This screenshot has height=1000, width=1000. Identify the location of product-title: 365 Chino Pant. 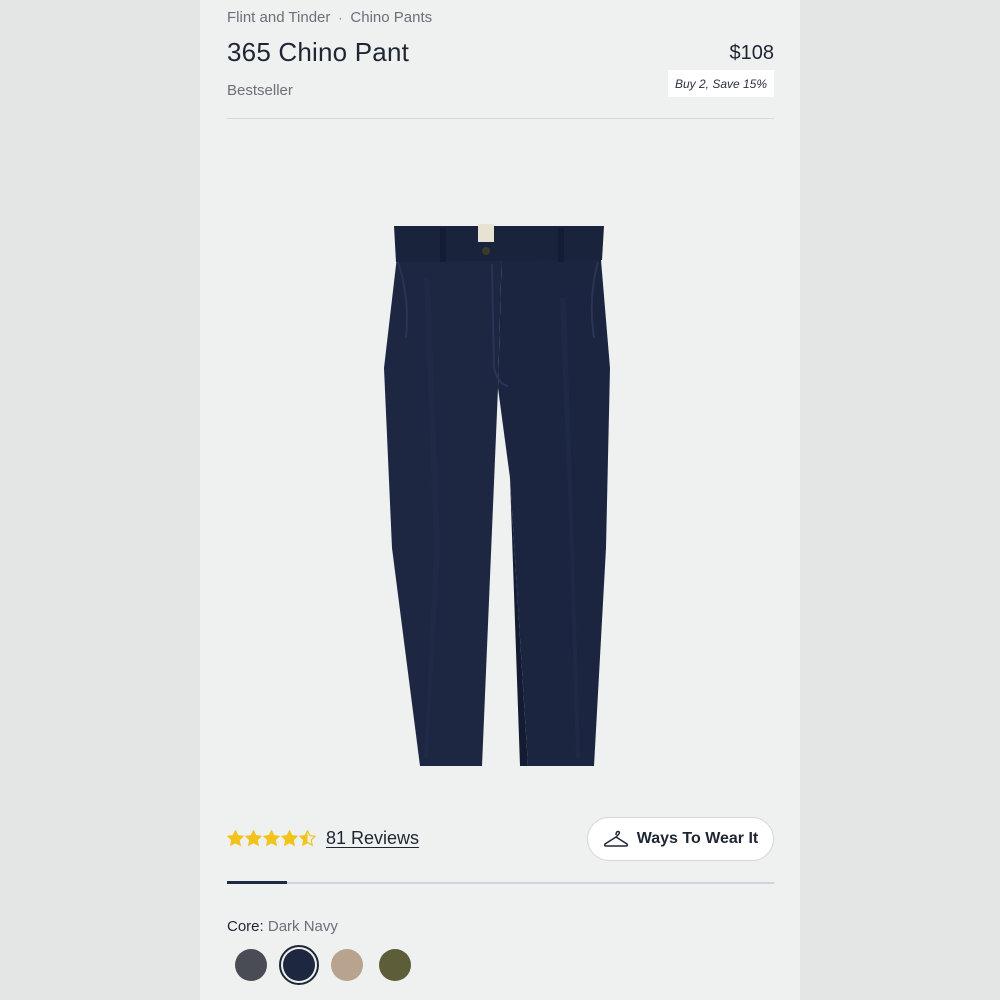
(318, 52).